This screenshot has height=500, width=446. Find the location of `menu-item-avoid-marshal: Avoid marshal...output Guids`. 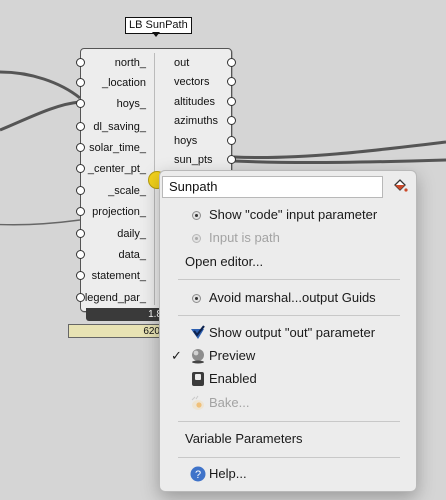

menu-item-avoid-marshal: Avoid marshal...output Guids is located at coordinates (288, 298).